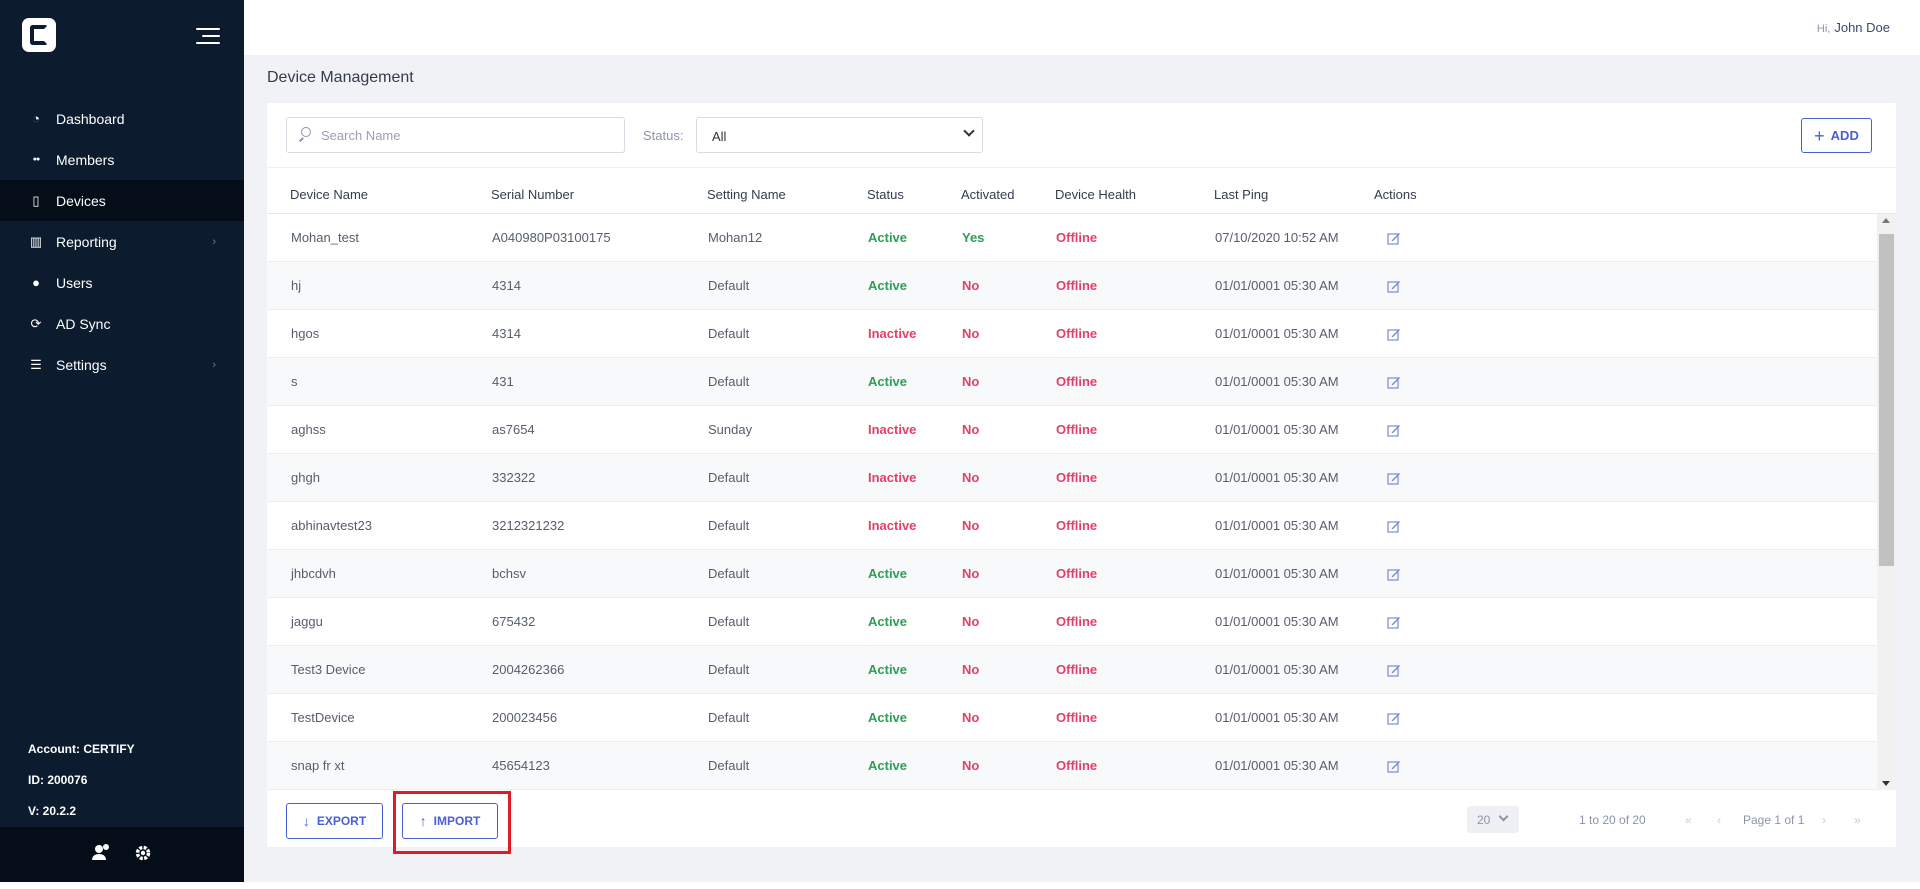 Image resolution: width=1920 pixels, height=889 pixels. Describe the element at coordinates (1823, 29) in the screenshot. I see `greeting-hi: Hi,` at that location.